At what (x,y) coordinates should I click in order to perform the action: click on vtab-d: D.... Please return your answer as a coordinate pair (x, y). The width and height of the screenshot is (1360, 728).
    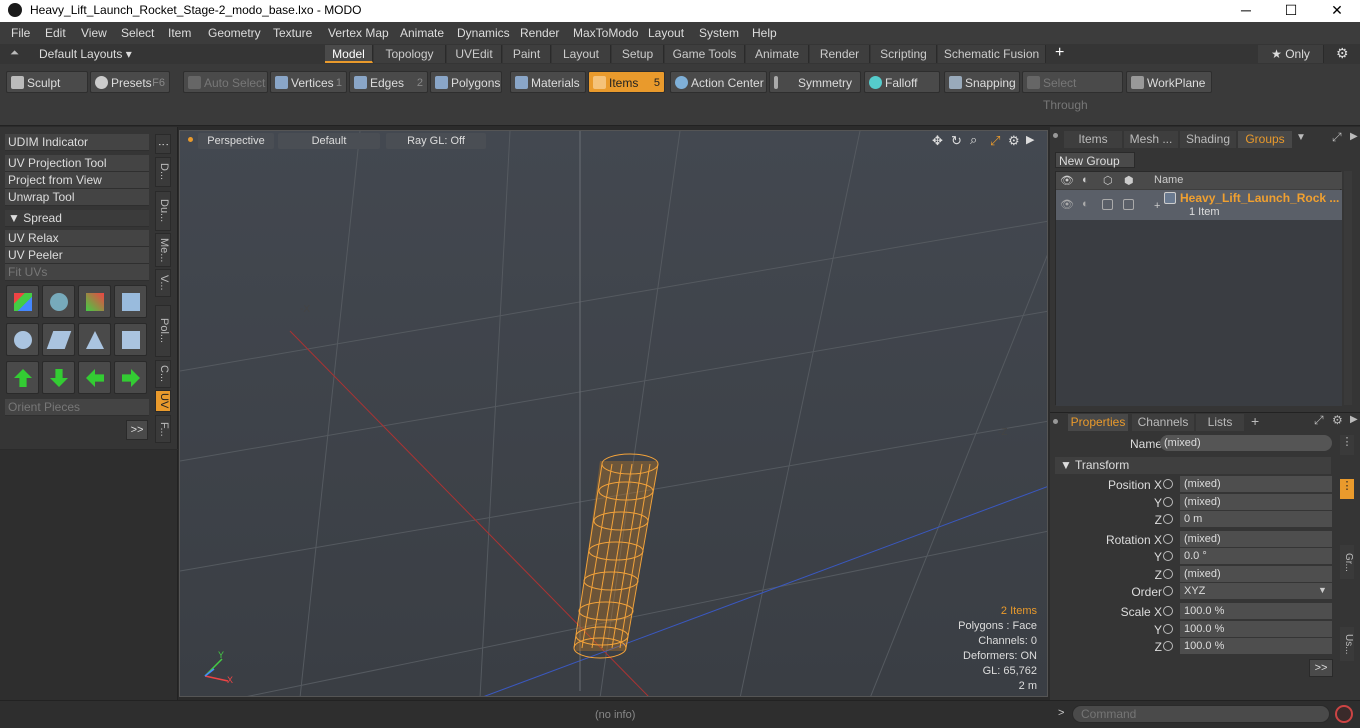
    Looking at the image, I should click on (163, 172).